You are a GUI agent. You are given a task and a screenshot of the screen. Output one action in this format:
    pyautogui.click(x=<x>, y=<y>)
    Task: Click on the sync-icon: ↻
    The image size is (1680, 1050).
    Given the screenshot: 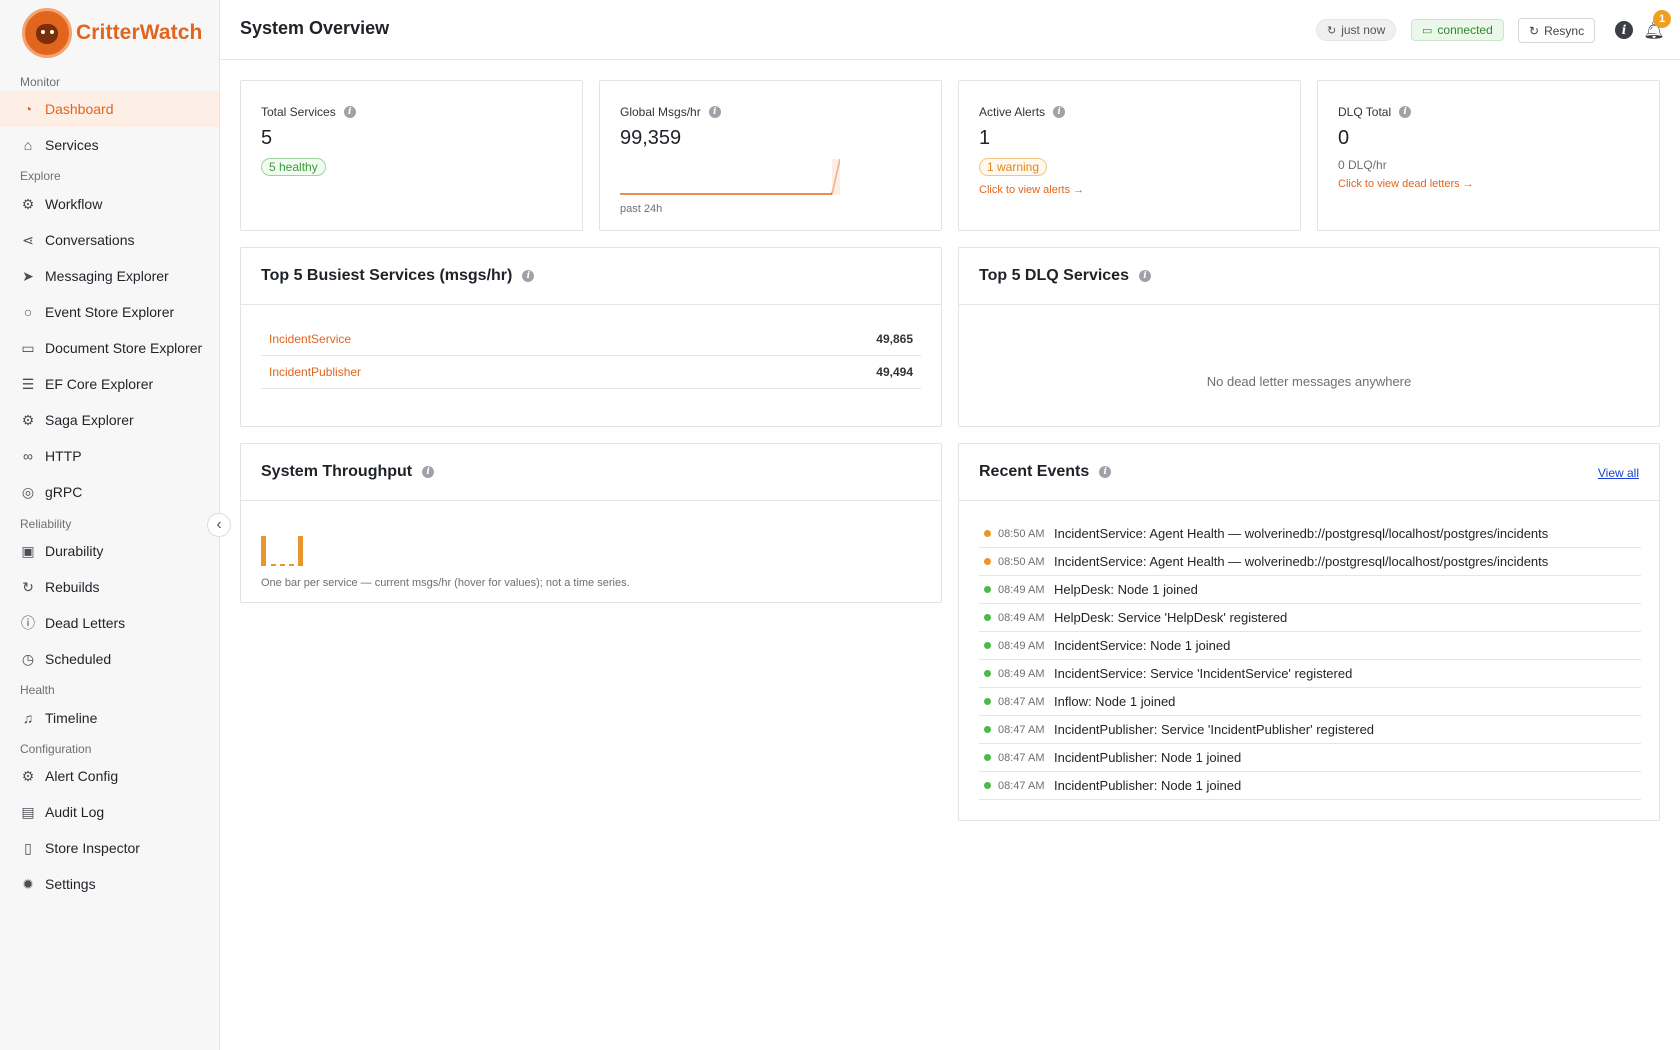 What is the action you would take?
    pyautogui.click(x=1332, y=30)
    